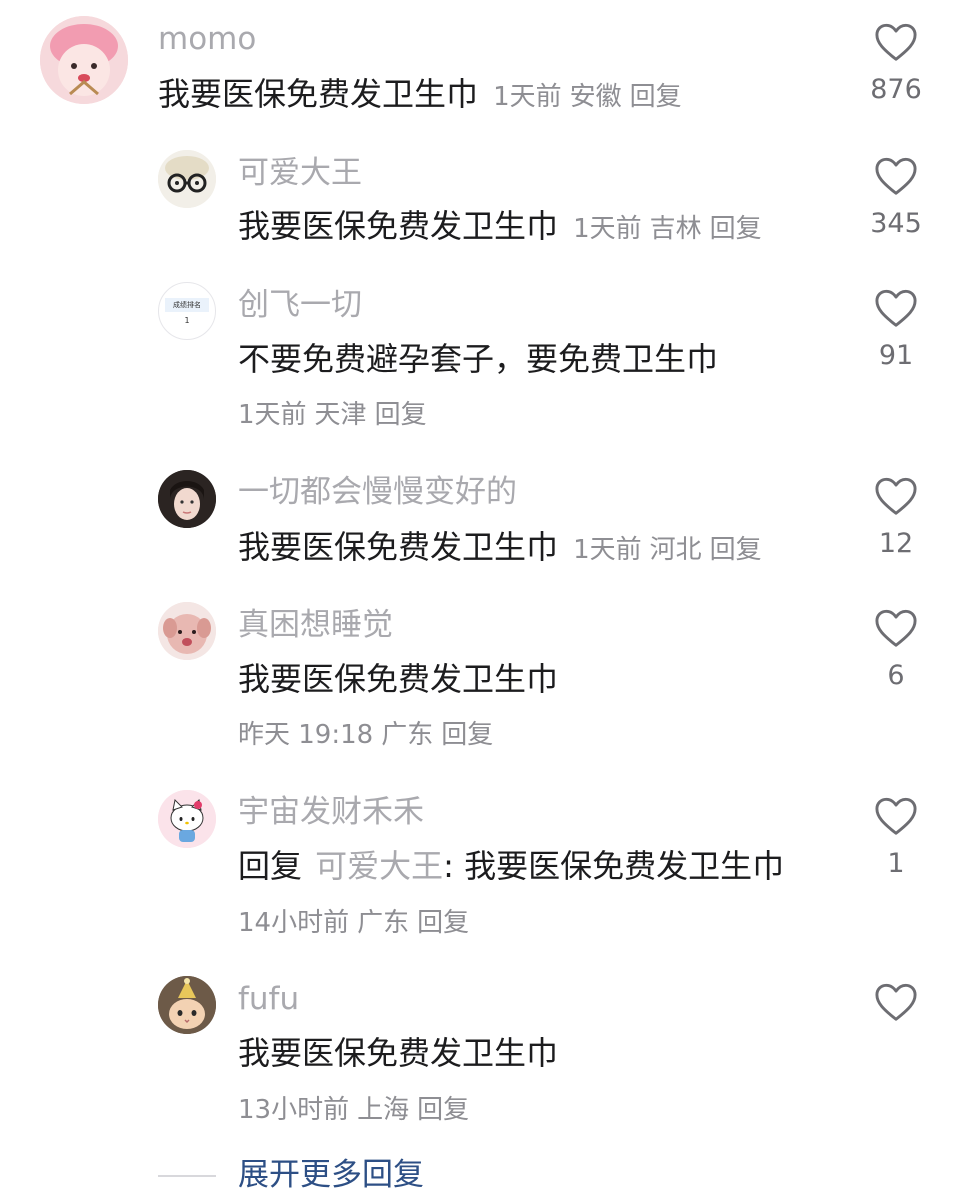 The width and height of the screenshot is (960, 1200). I want to click on comment-time: 昨天 19:18, so click(306, 735).